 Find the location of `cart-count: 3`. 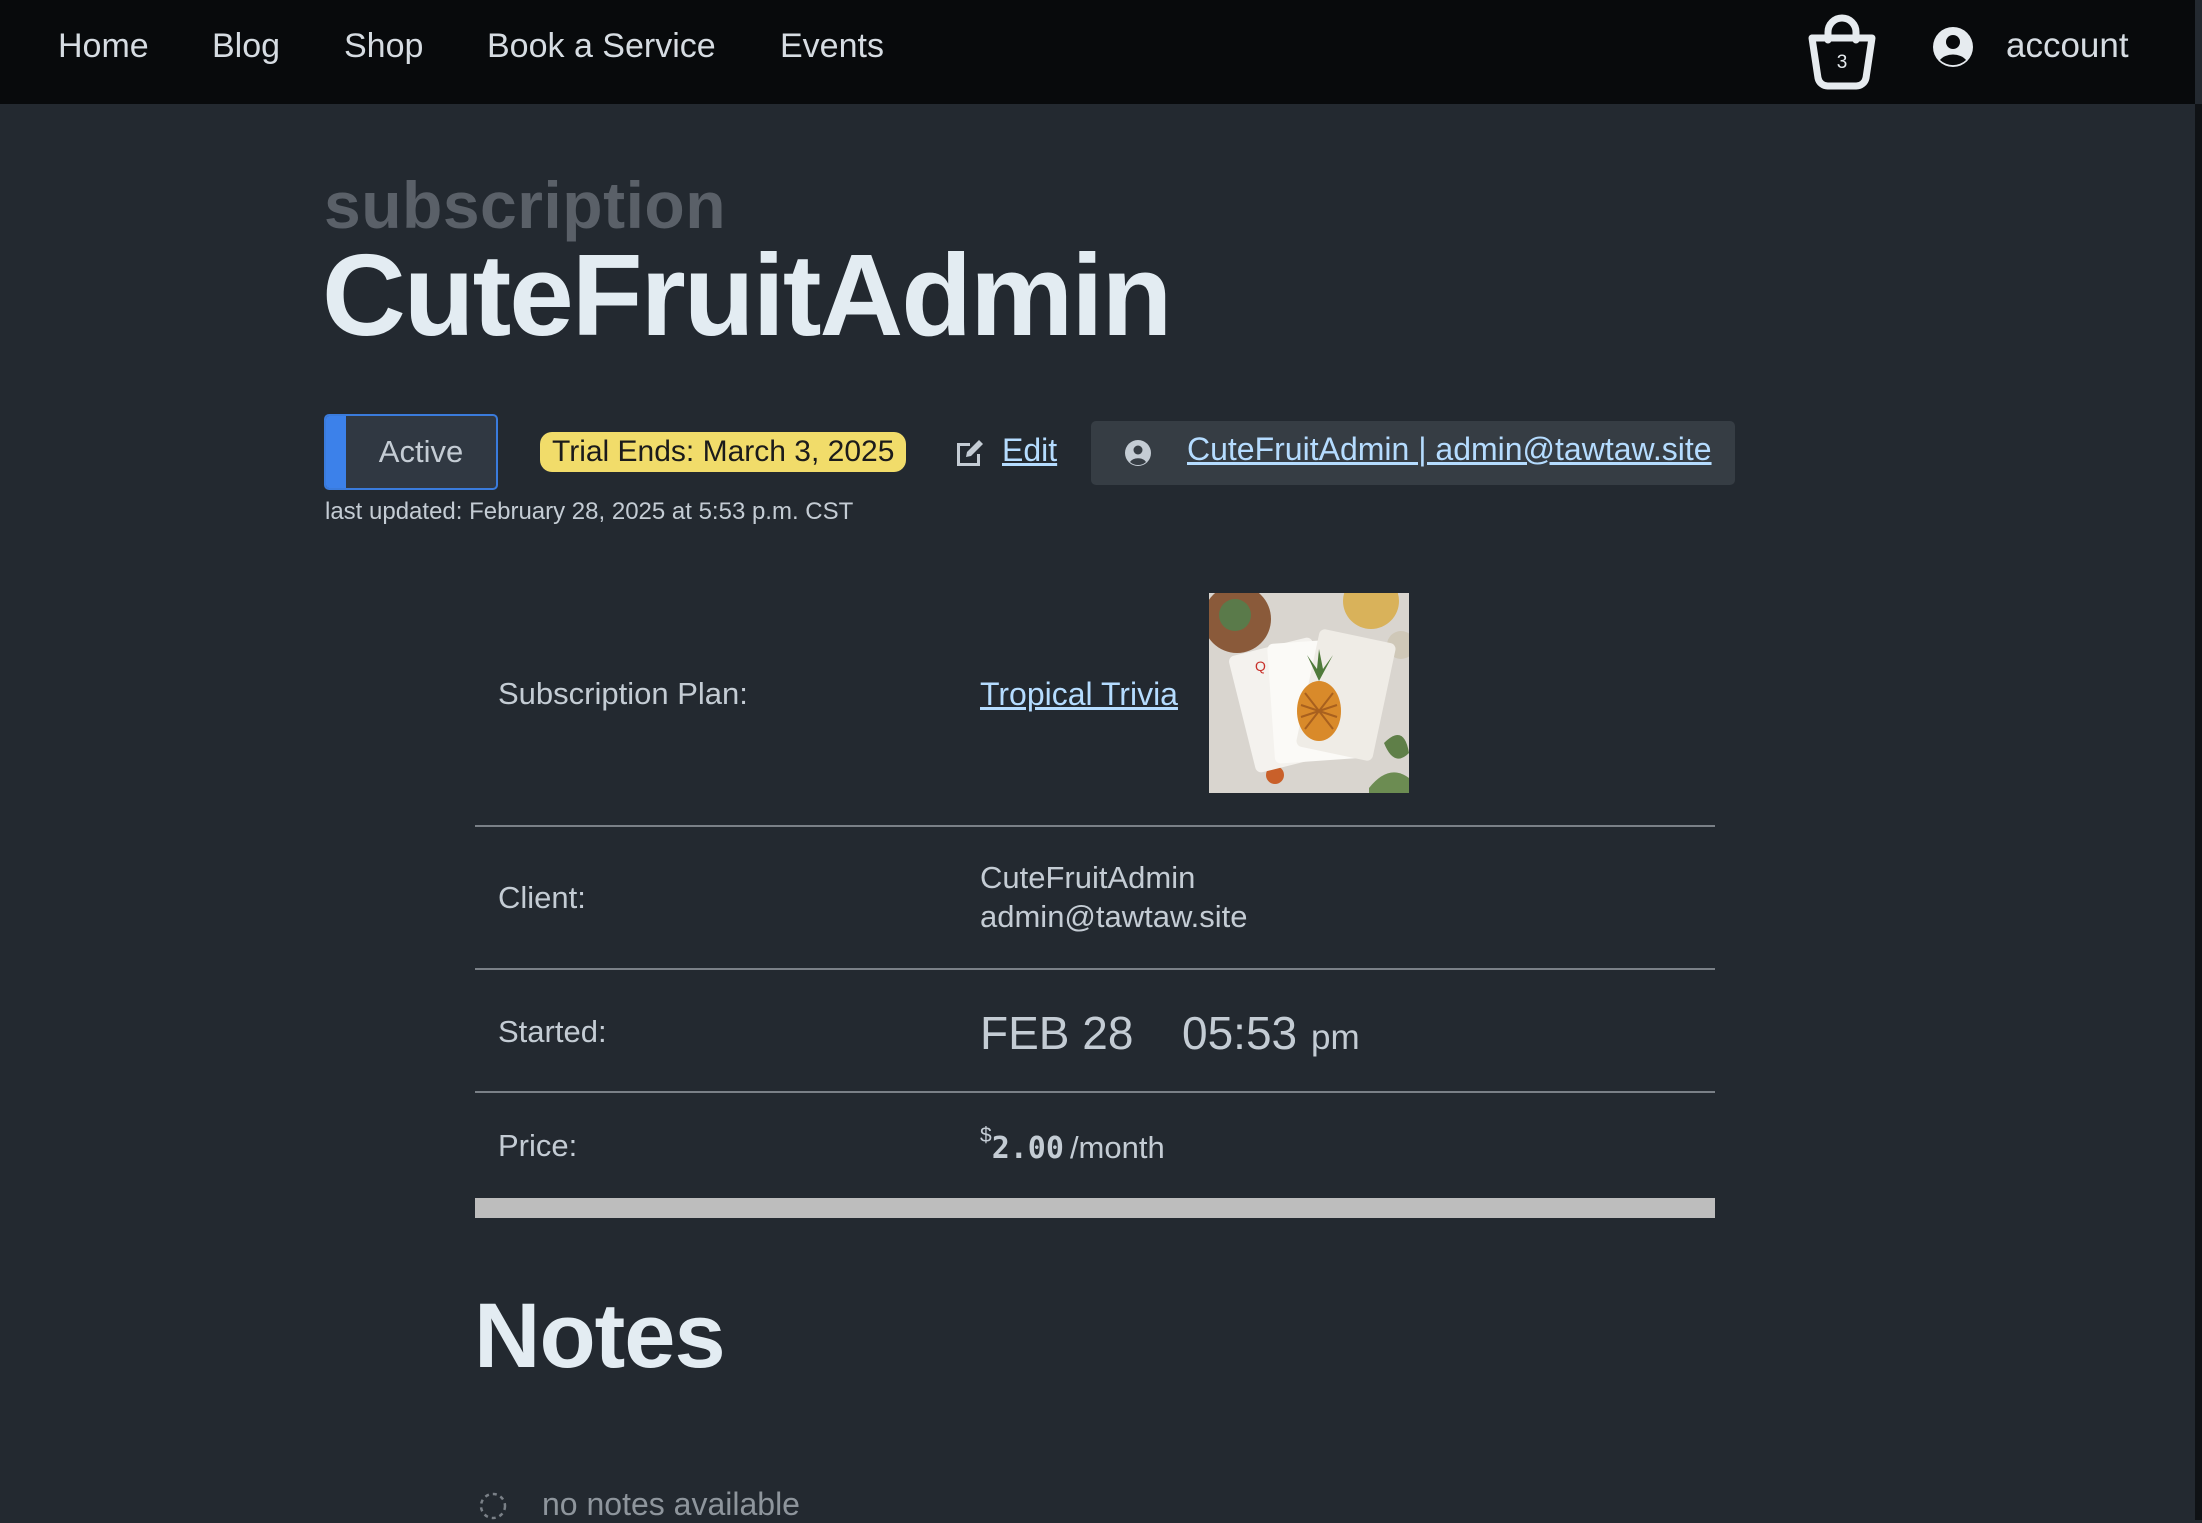

cart-count: 3 is located at coordinates (1842, 62).